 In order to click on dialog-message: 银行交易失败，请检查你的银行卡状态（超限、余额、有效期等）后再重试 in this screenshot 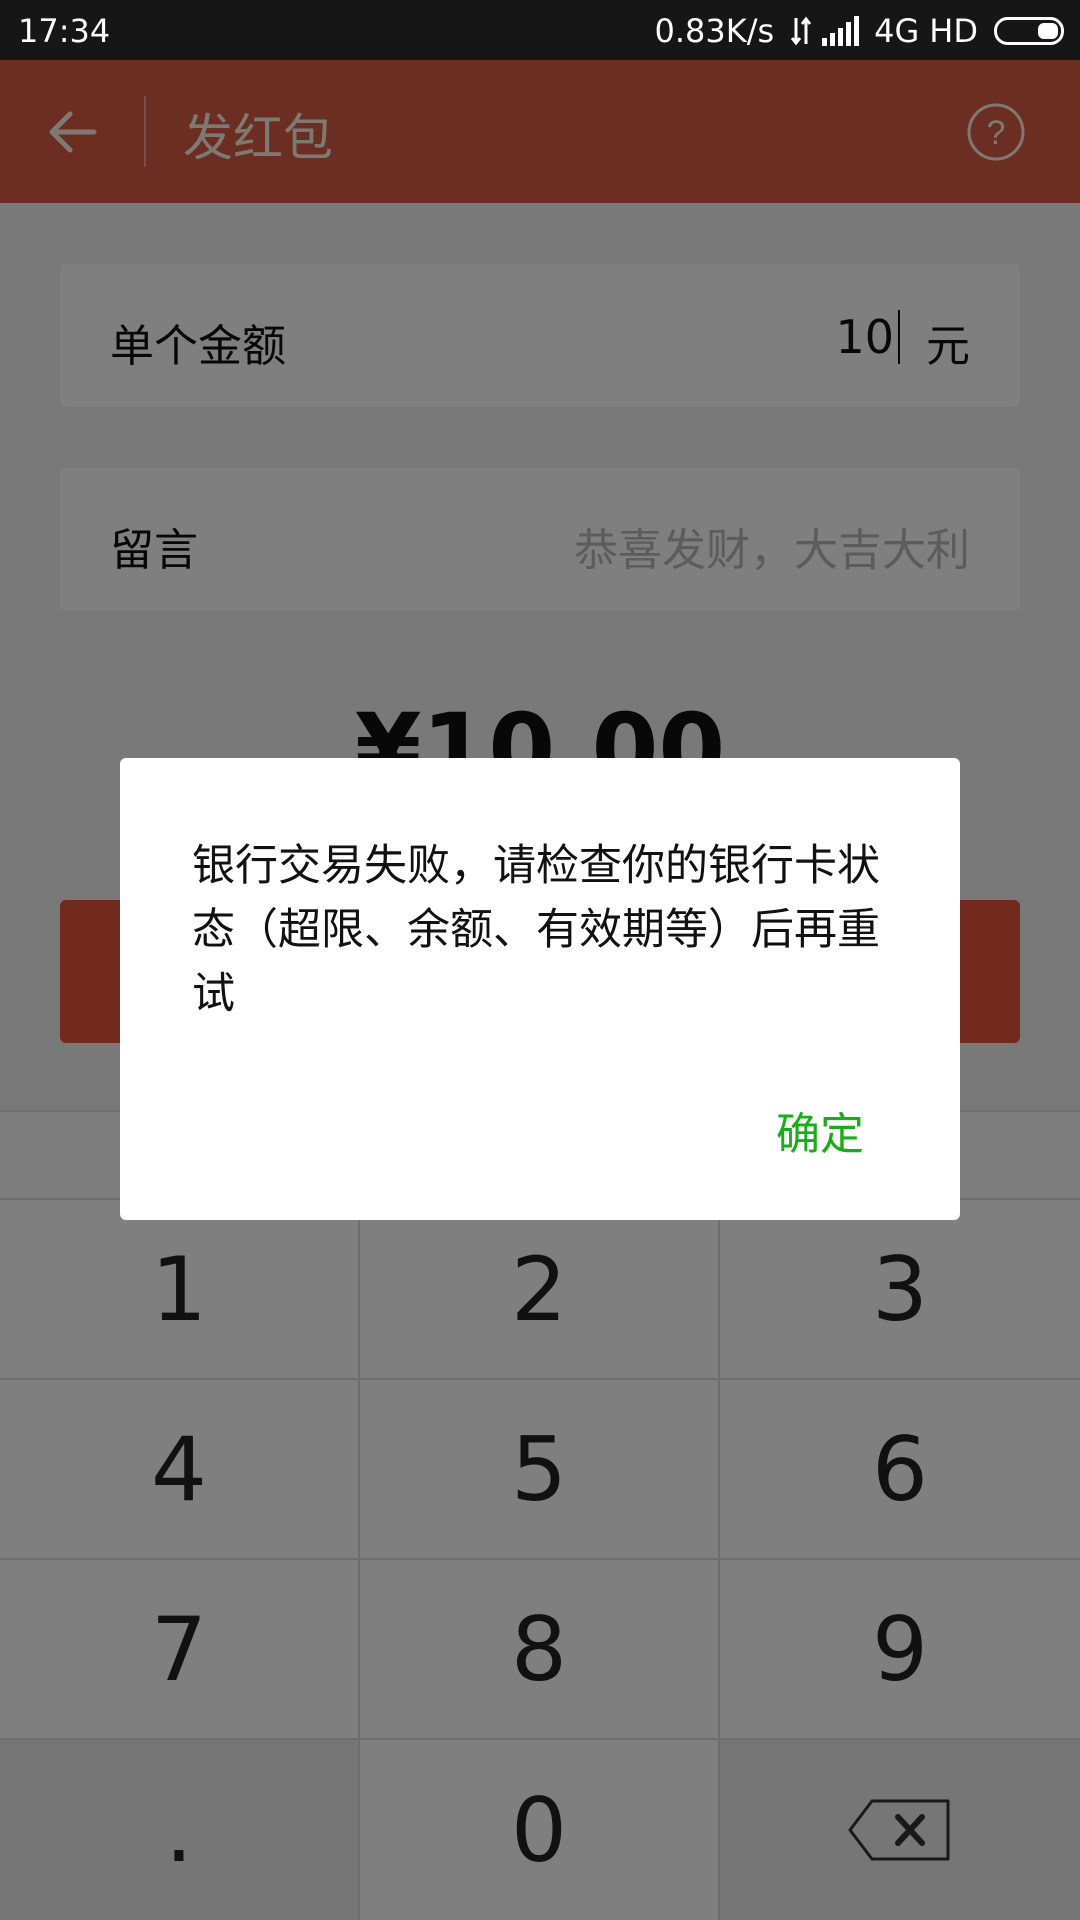, I will do `click(536, 930)`.